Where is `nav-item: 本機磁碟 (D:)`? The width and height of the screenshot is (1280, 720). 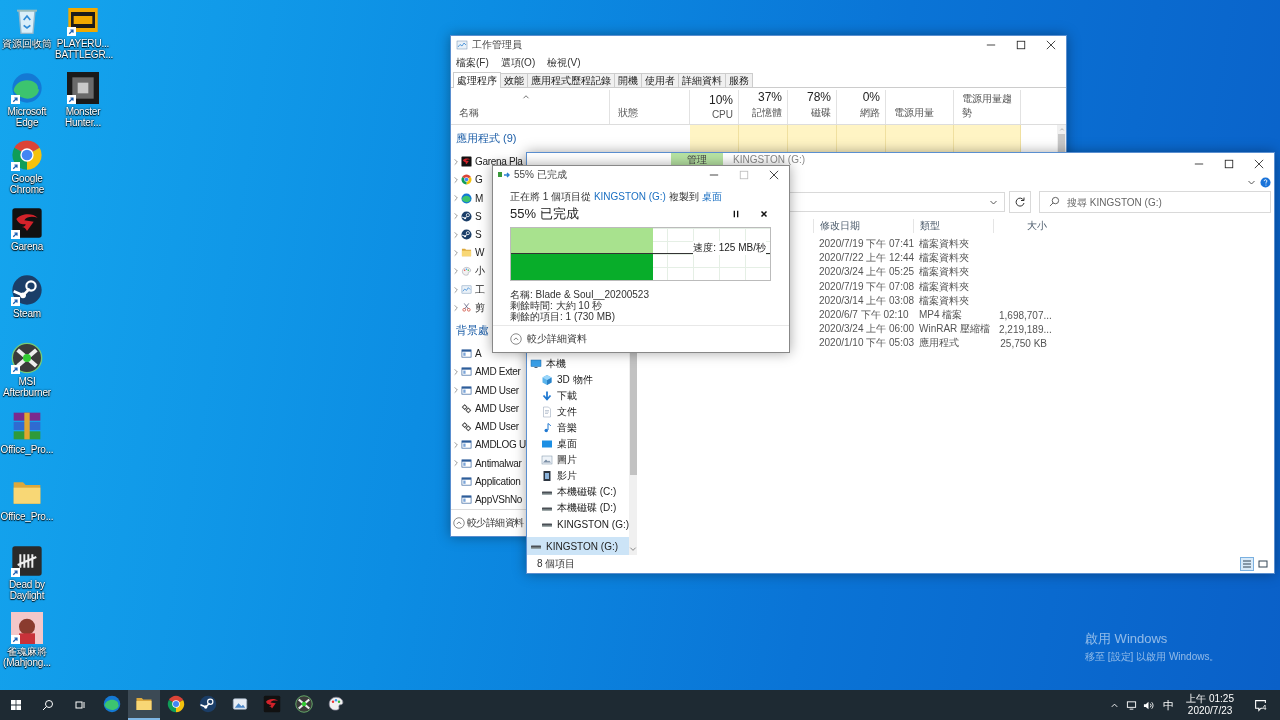 nav-item: 本機磁碟 (D:) is located at coordinates (578, 508).